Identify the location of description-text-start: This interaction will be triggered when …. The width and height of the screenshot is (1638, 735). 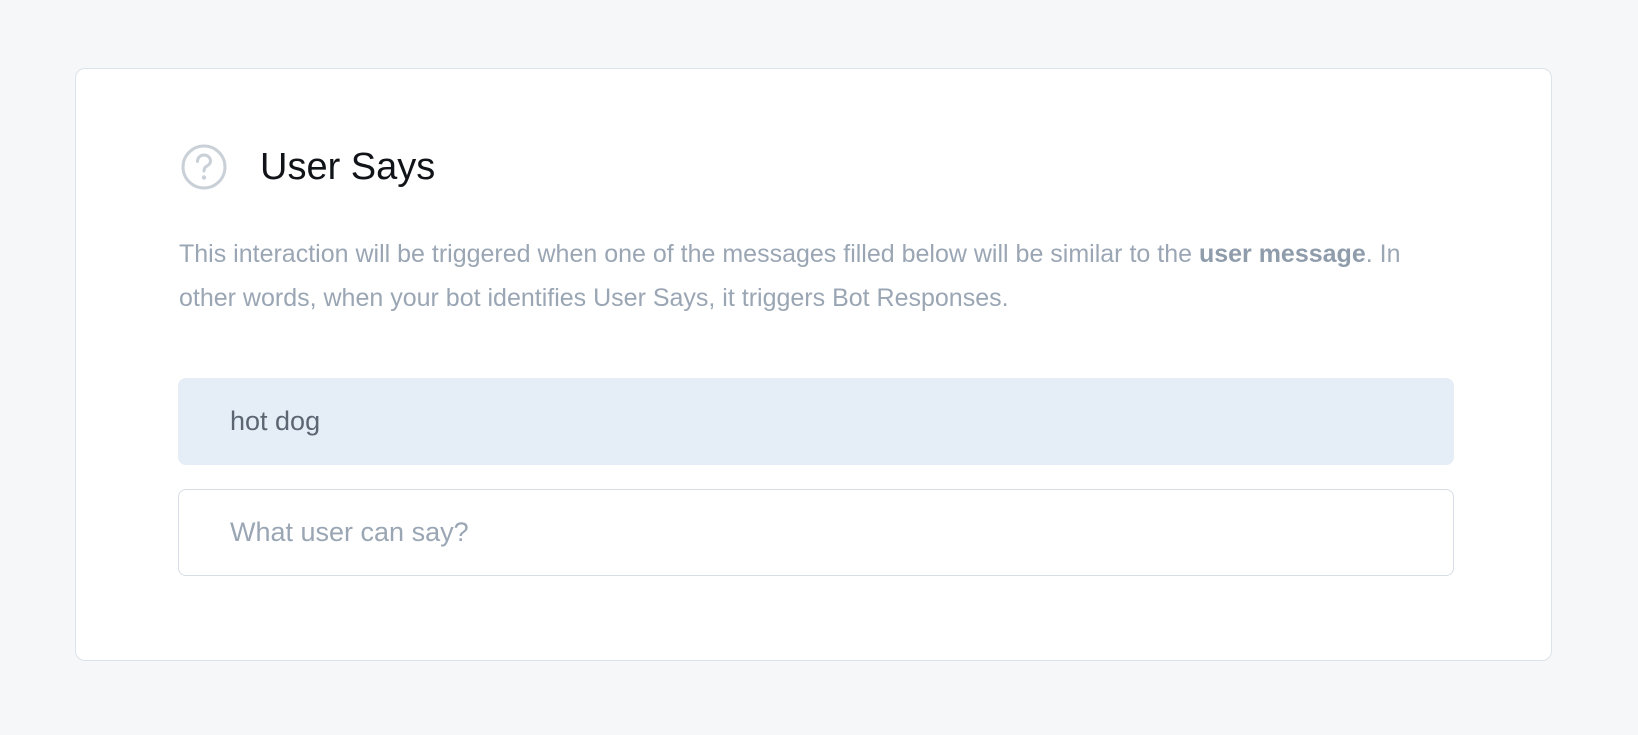
(689, 254).